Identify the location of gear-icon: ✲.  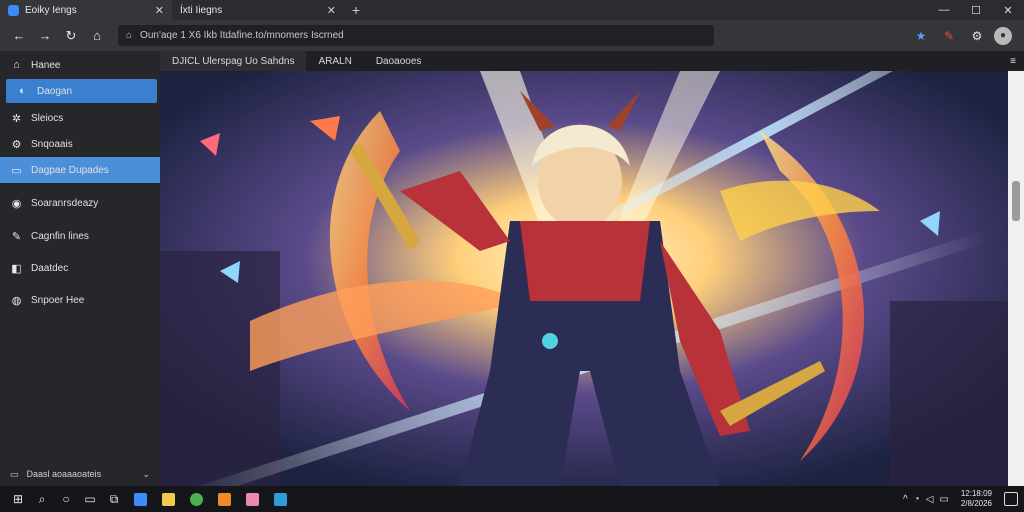
(16, 118).